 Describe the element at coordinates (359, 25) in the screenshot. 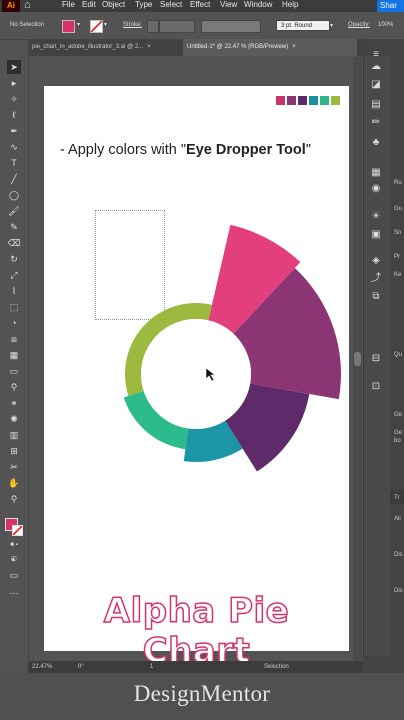

I see `opacity-label: Opacity:` at that location.